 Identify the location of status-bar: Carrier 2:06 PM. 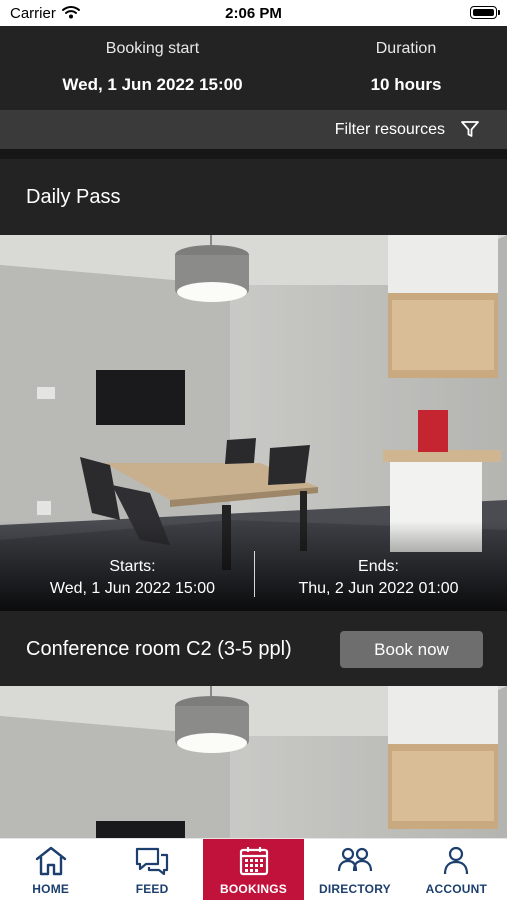
(253, 13).